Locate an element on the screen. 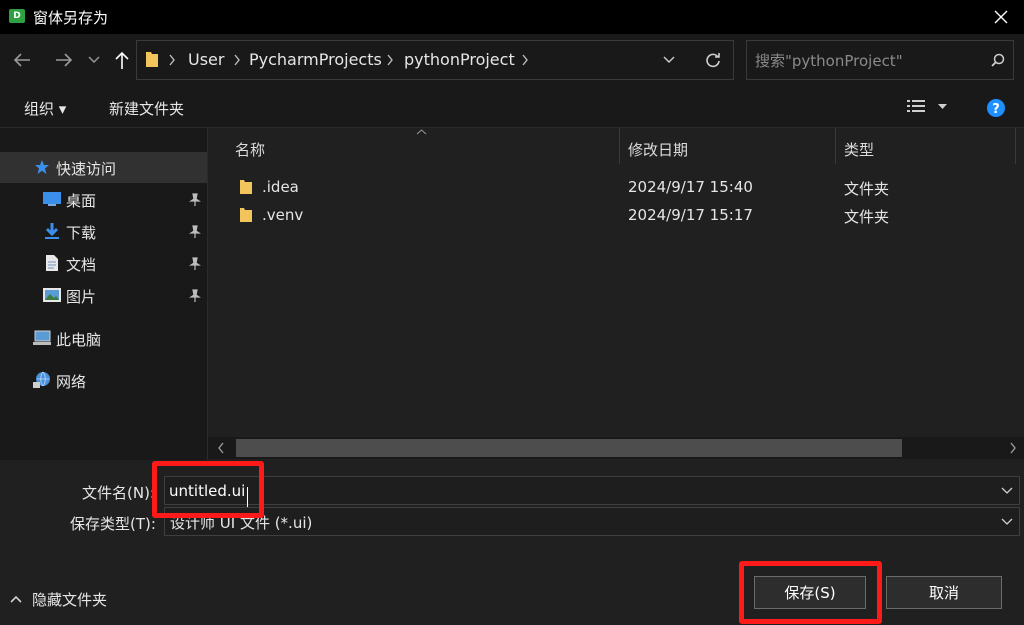 This screenshot has width=1024, height=625. address-history-chevron-icon is located at coordinates (669, 60).